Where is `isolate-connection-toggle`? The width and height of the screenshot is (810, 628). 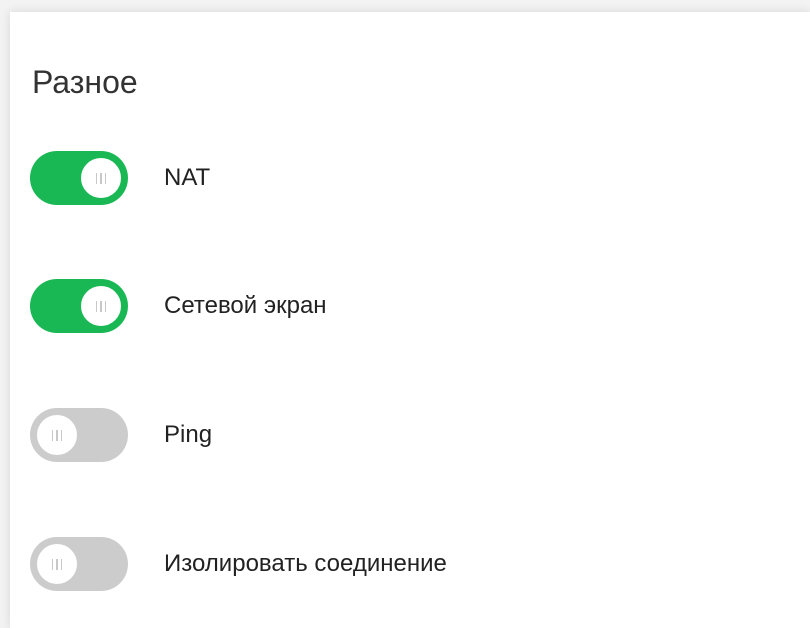
isolate-connection-toggle is located at coordinates (79, 564).